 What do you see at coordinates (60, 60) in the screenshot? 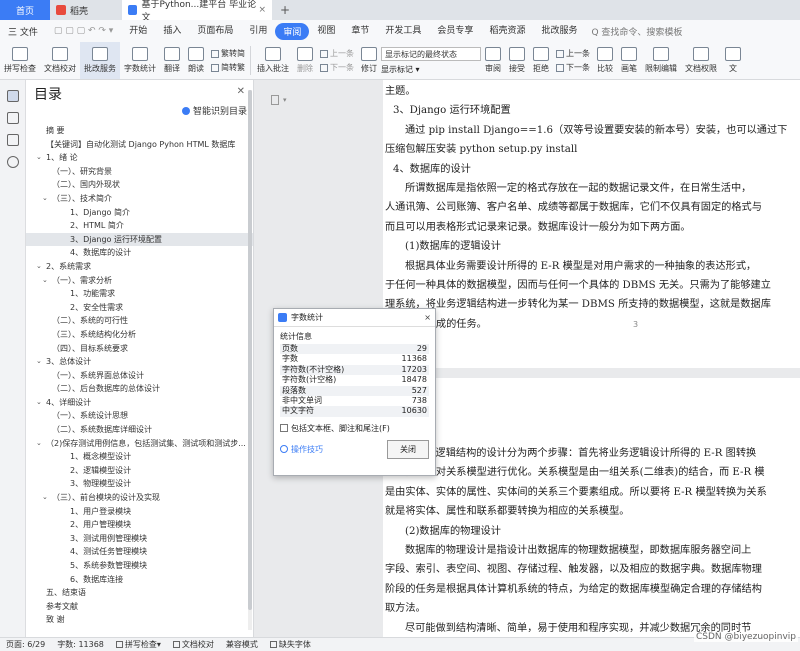
I see `proofread-button: 文档校对` at bounding box center [60, 60].